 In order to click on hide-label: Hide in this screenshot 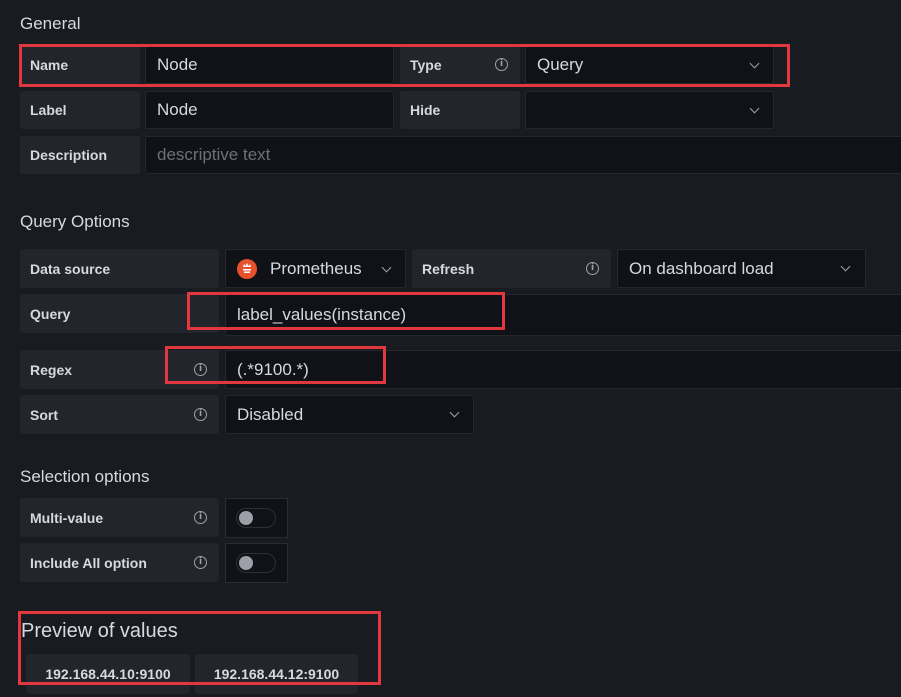, I will do `click(460, 110)`.